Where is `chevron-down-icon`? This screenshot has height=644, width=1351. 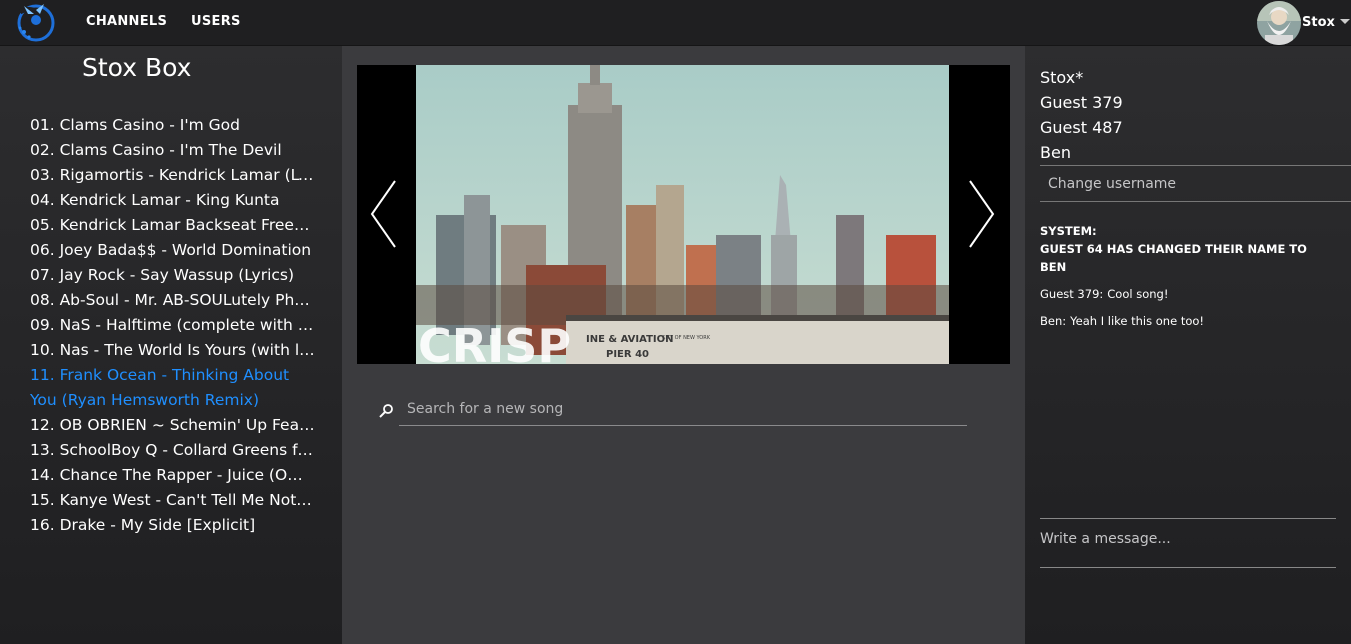
chevron-down-icon is located at coordinates (1345, 21).